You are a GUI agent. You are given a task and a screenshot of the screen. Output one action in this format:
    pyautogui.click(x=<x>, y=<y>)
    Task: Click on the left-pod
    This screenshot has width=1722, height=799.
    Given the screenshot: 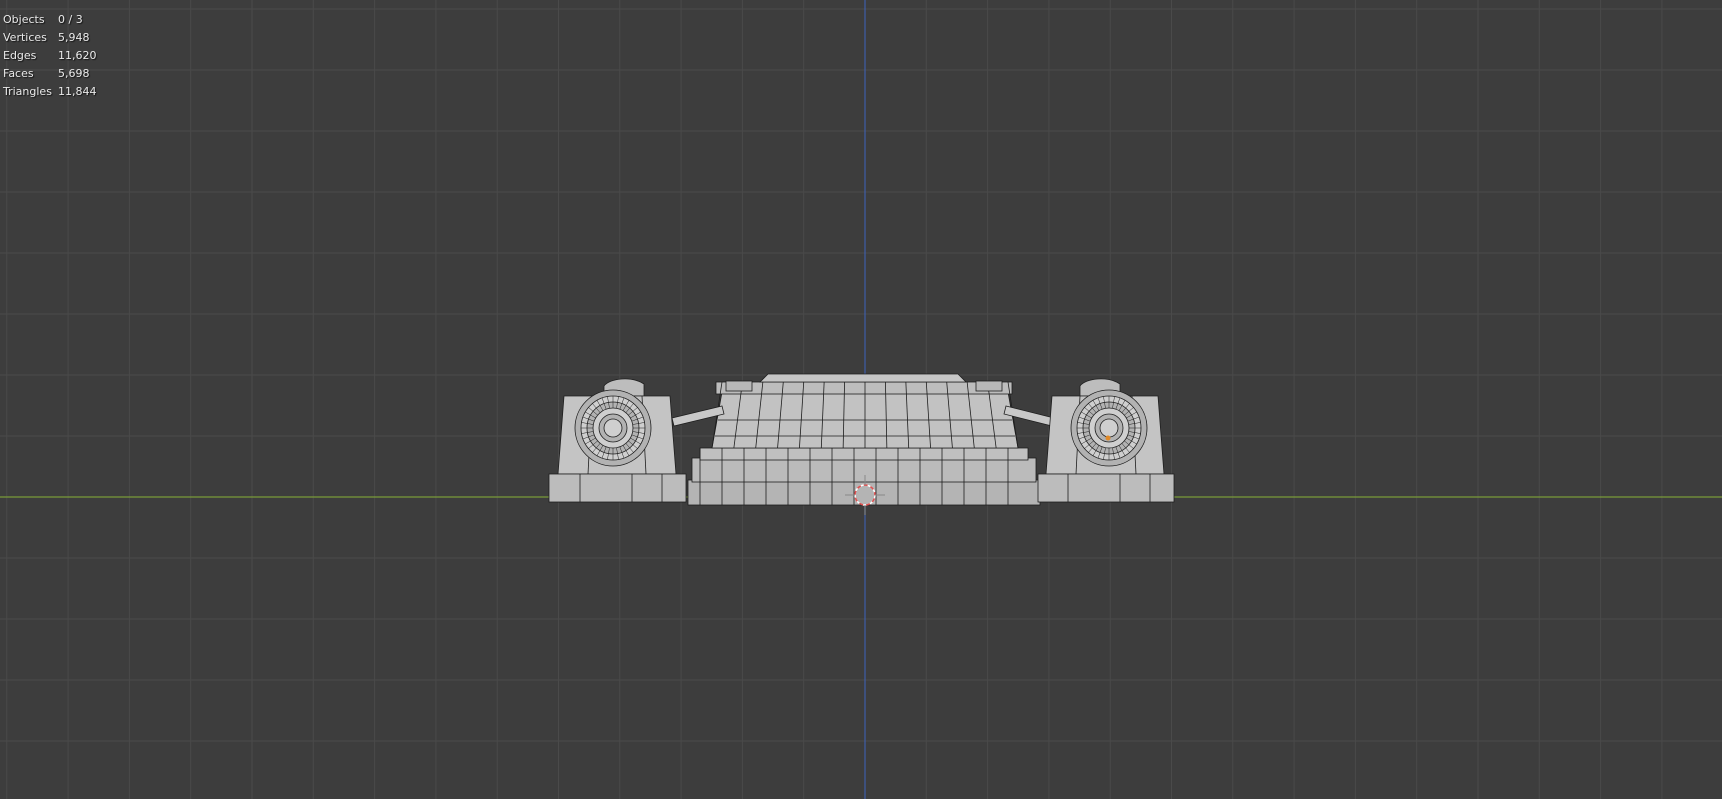 What is the action you would take?
    pyautogui.click(x=617, y=440)
    